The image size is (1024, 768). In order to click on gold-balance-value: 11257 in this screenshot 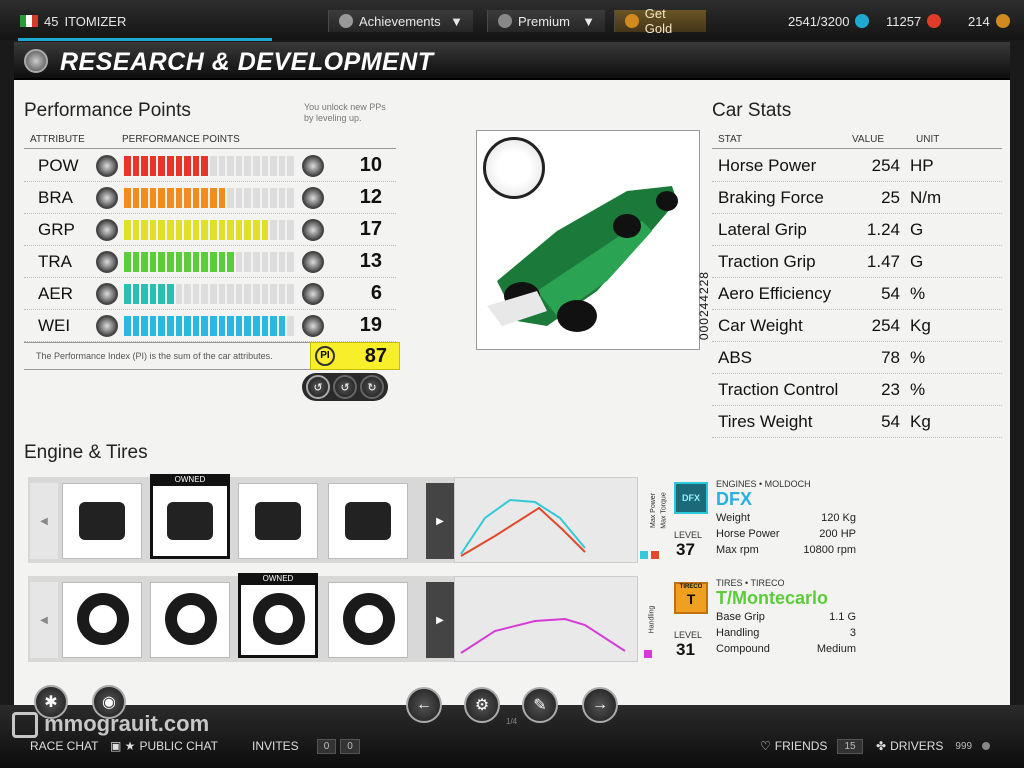, I will do `click(904, 21)`.